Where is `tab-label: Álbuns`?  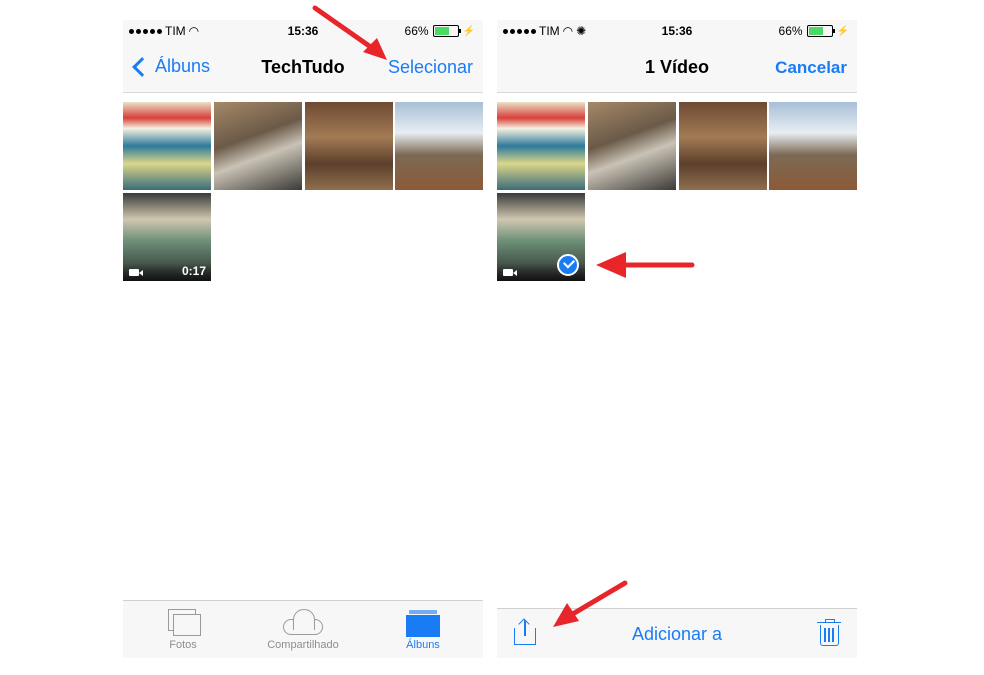 tab-label: Álbuns is located at coordinates (423, 645).